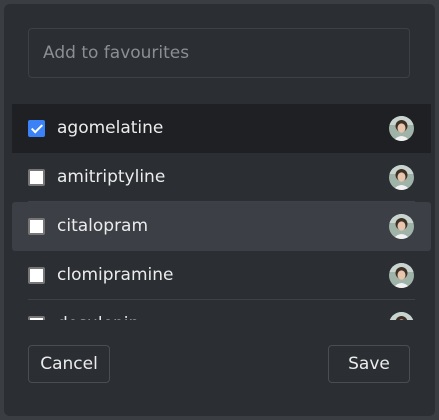 The width and height of the screenshot is (439, 420). Describe the element at coordinates (221, 177) in the screenshot. I see `list-item-amitriptyline: amitriptyline` at that location.